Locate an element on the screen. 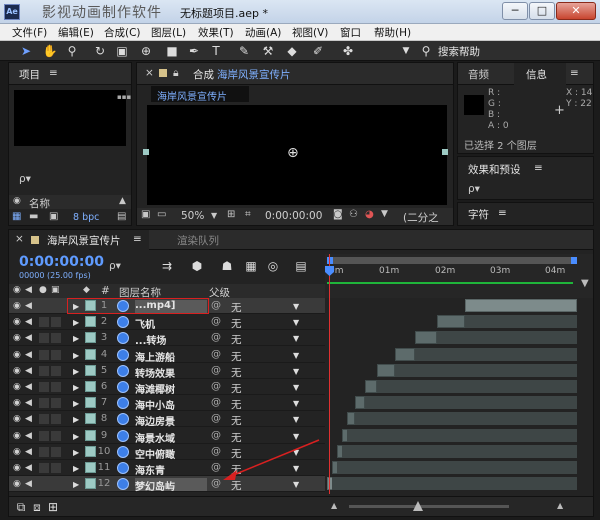 The image size is (600, 520). menu-layer: 图层(L) is located at coordinates (168, 32).